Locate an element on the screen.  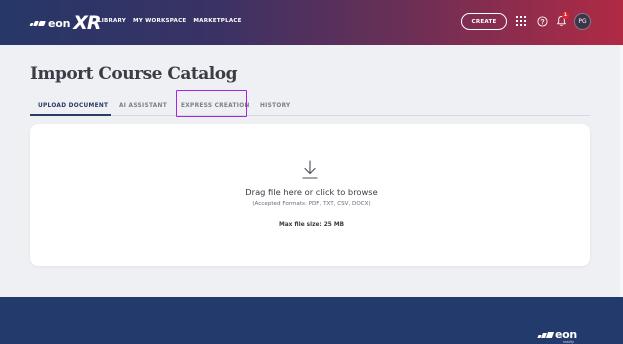
footer-logo-sub: reality is located at coordinates (569, 342).